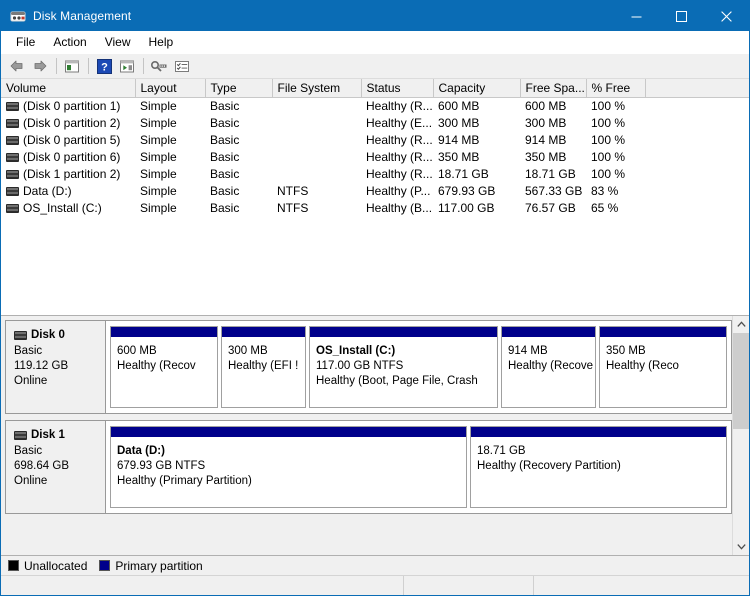  I want to click on column-header-pct-free: % Free, so click(616, 88).